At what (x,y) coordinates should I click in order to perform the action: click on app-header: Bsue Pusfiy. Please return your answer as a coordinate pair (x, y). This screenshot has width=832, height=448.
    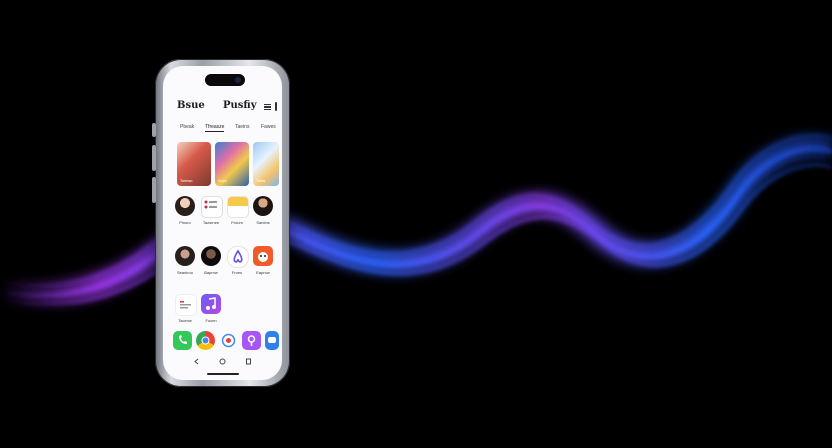
    Looking at the image, I should click on (222, 106).